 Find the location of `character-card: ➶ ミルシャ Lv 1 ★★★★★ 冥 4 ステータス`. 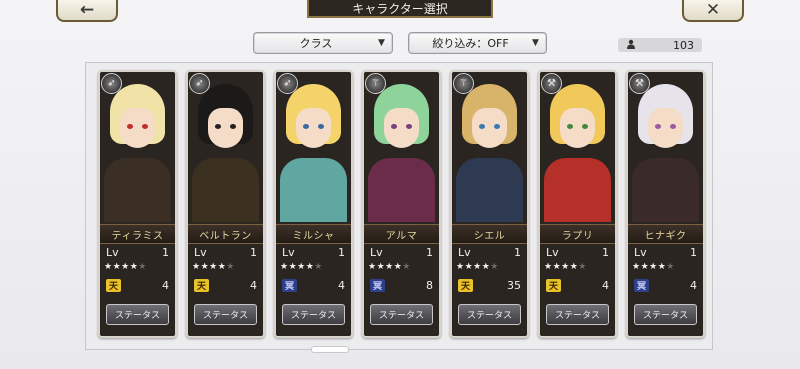

character-card: ➶ ミルシャ Lv 1 ★★★★★ 冥 4 ステータス is located at coordinates (313, 204).